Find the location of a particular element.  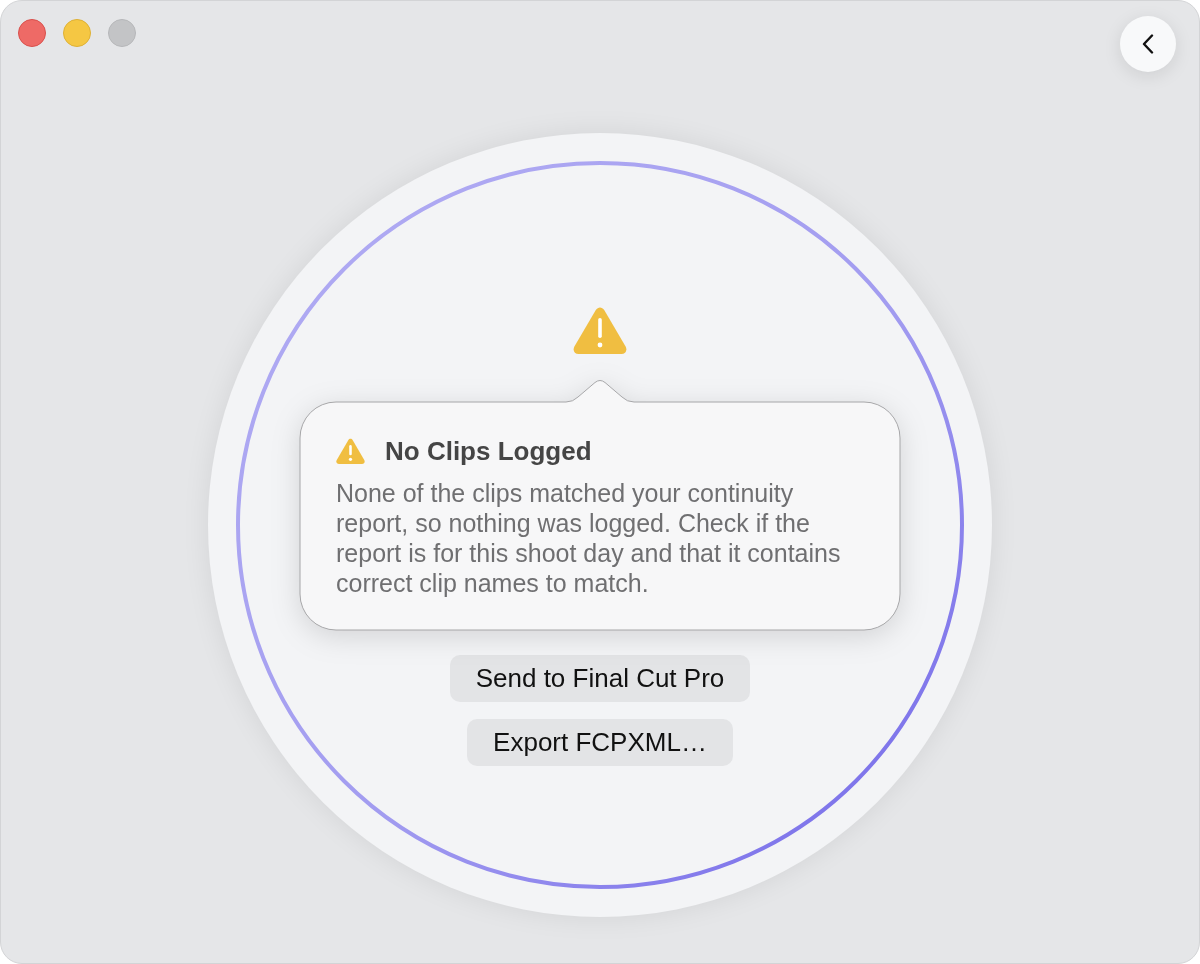

back-button is located at coordinates (1148, 44).